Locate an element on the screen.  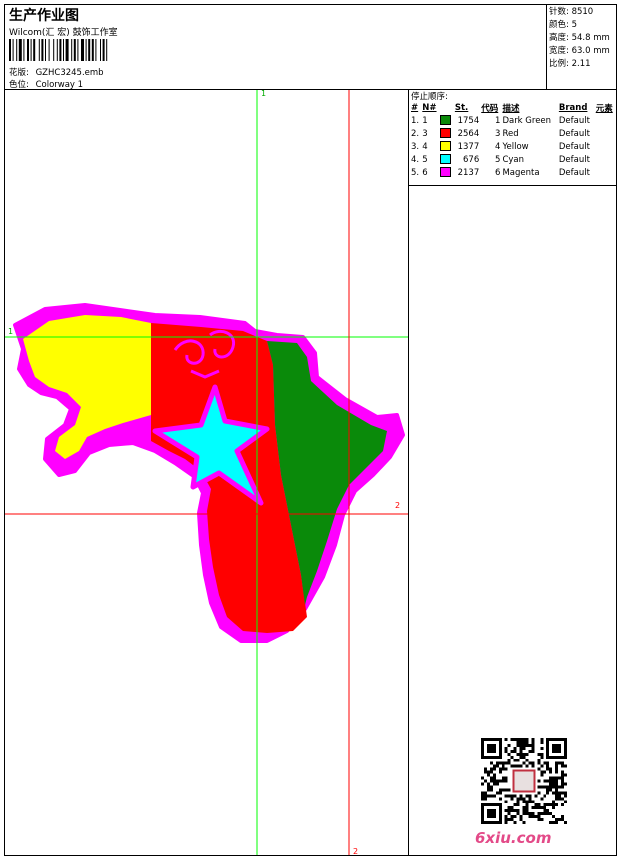
design-file-label: 花版: is located at coordinates (19, 73).